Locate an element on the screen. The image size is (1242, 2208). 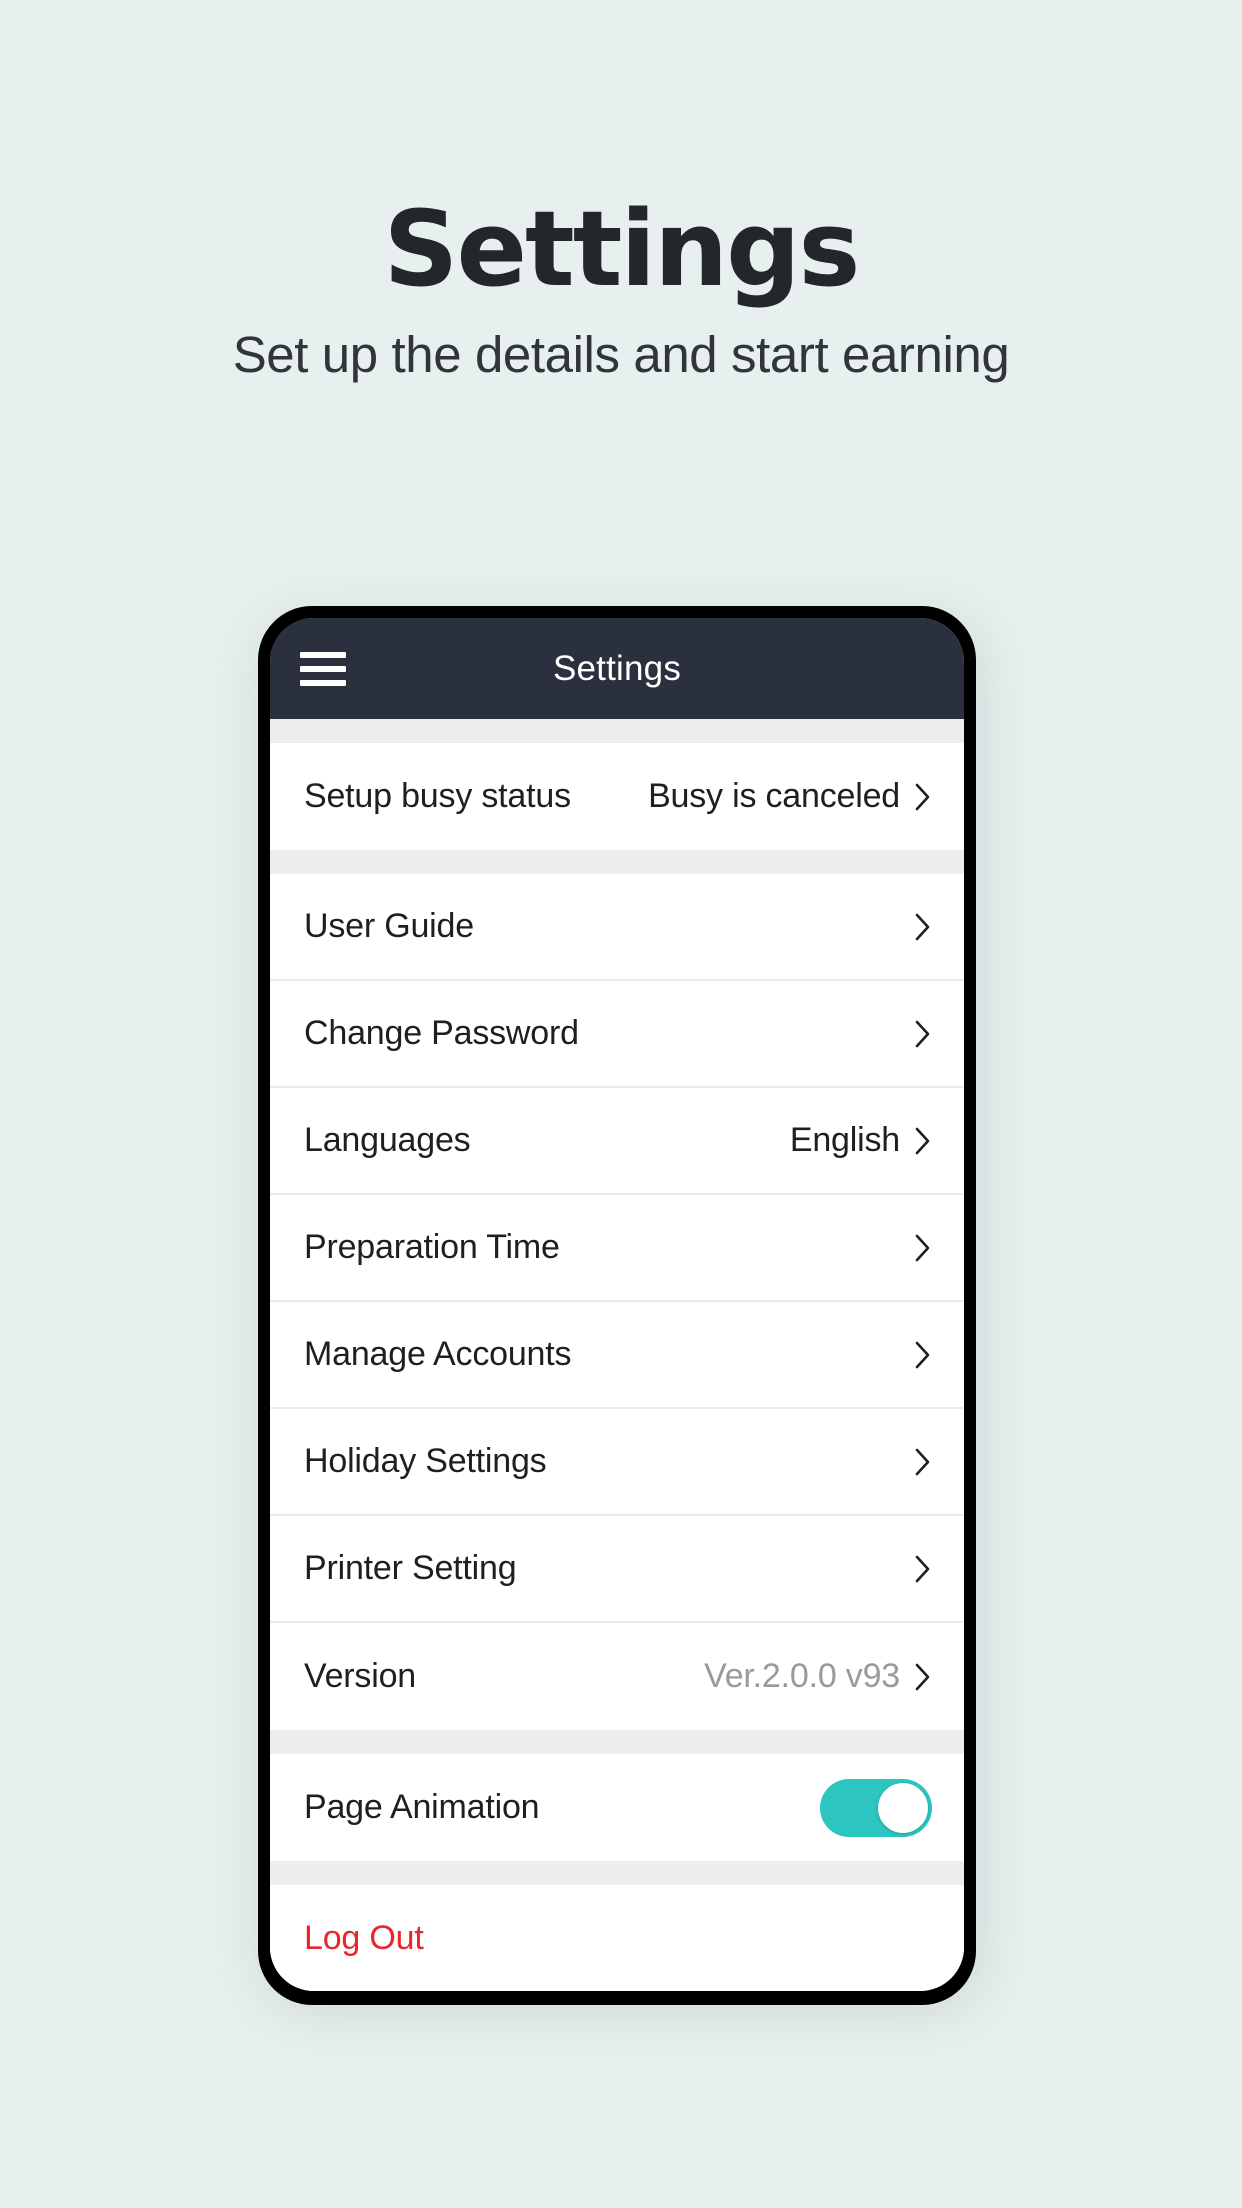
list-item-label: Setup busy status is located at coordinates (437, 796).